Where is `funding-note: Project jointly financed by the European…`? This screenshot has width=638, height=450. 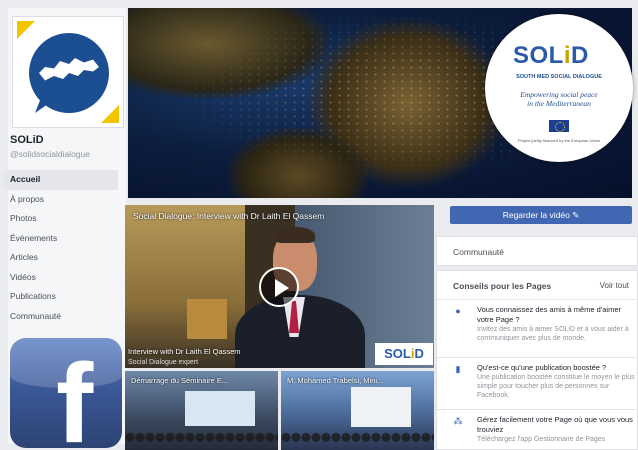
funding-note: Project jointly financed by the European… is located at coordinates (559, 140).